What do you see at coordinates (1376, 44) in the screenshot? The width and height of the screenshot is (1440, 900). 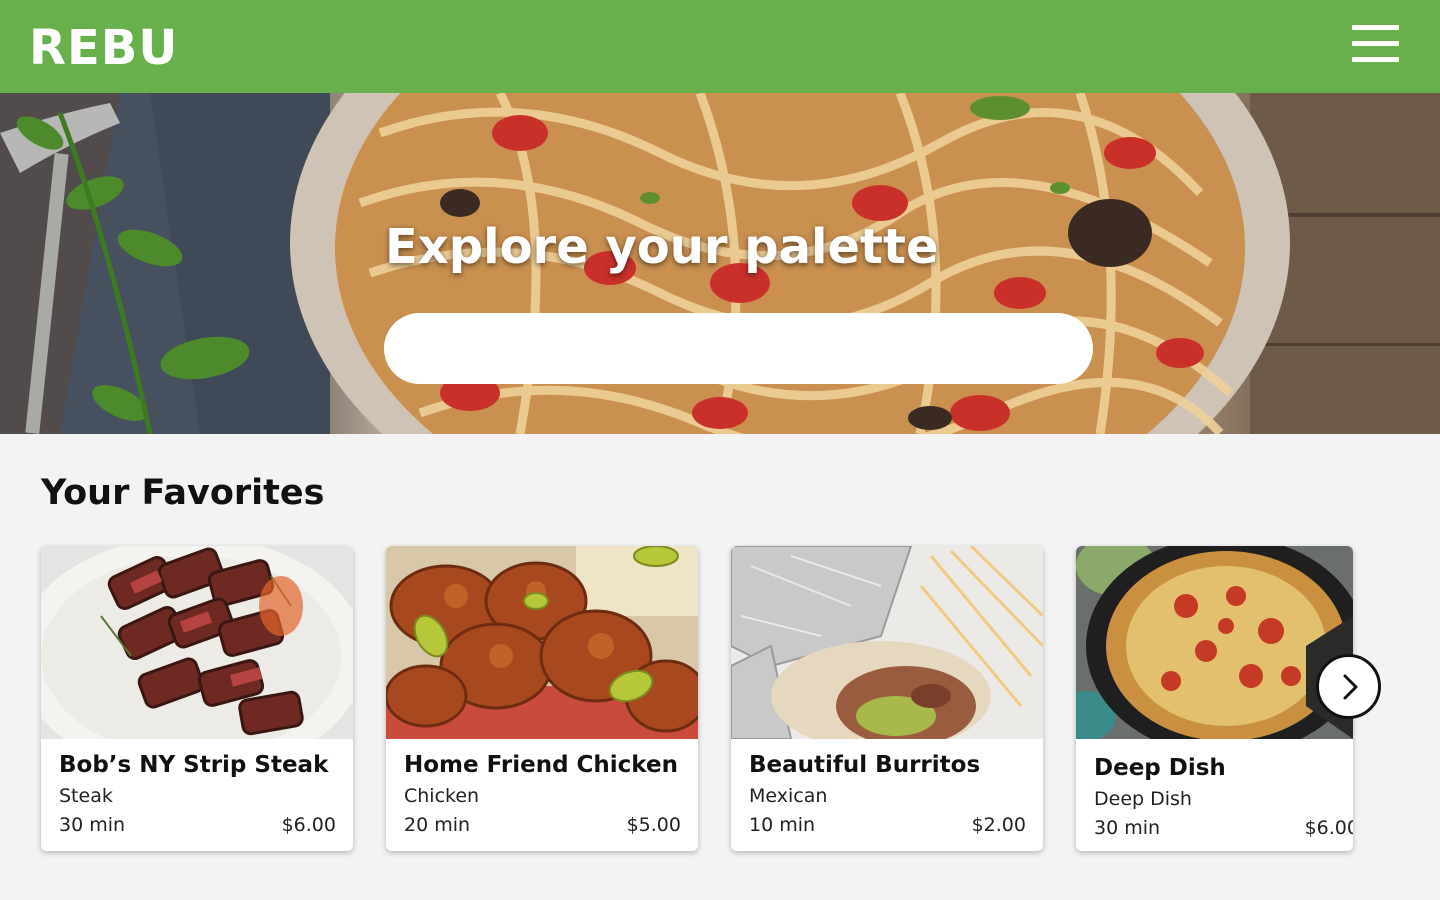 I see `hamburger-menu-icon` at bounding box center [1376, 44].